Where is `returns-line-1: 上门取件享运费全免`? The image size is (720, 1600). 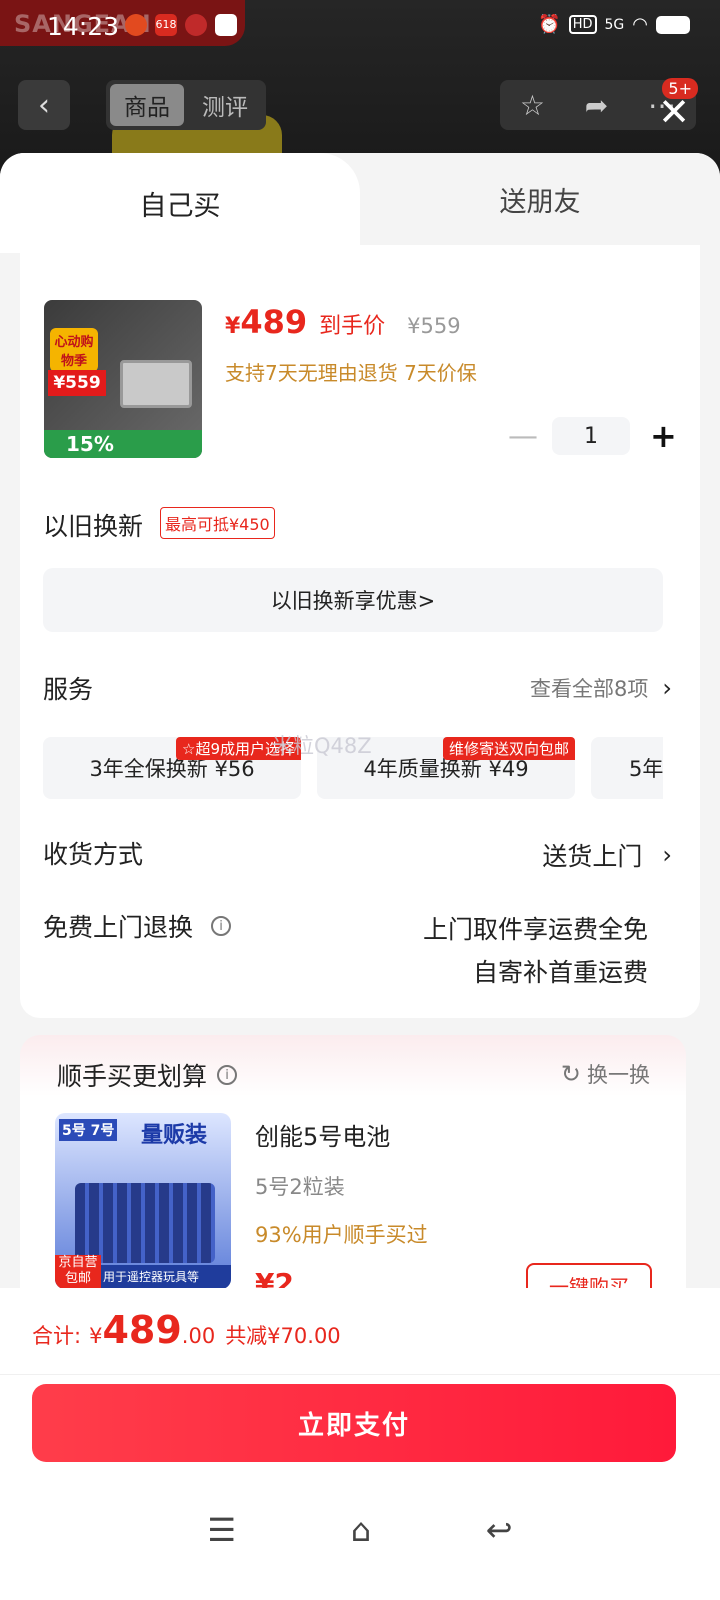
returns-line-1: 上门取件享运费全免 is located at coordinates (535, 929).